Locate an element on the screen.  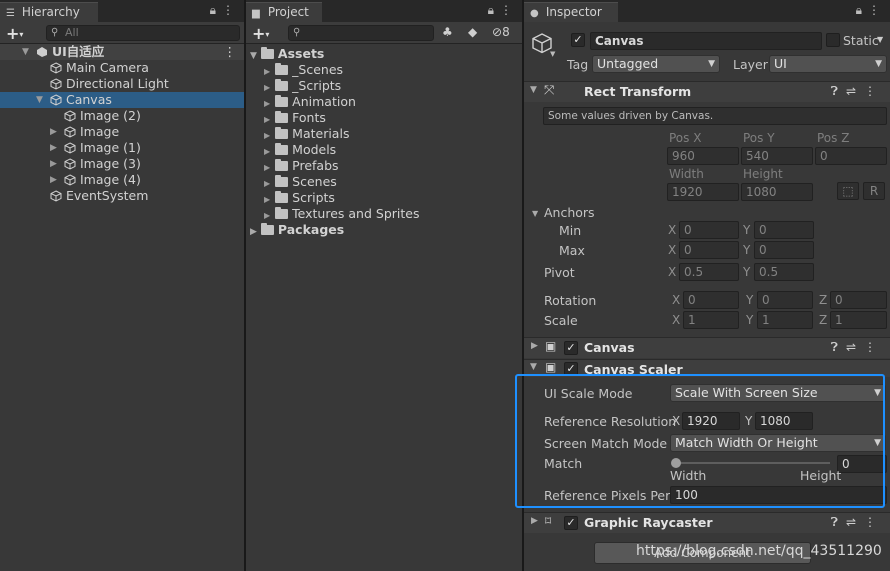
asset-folder: ▶ Prefabs is located at coordinates (301, 166).